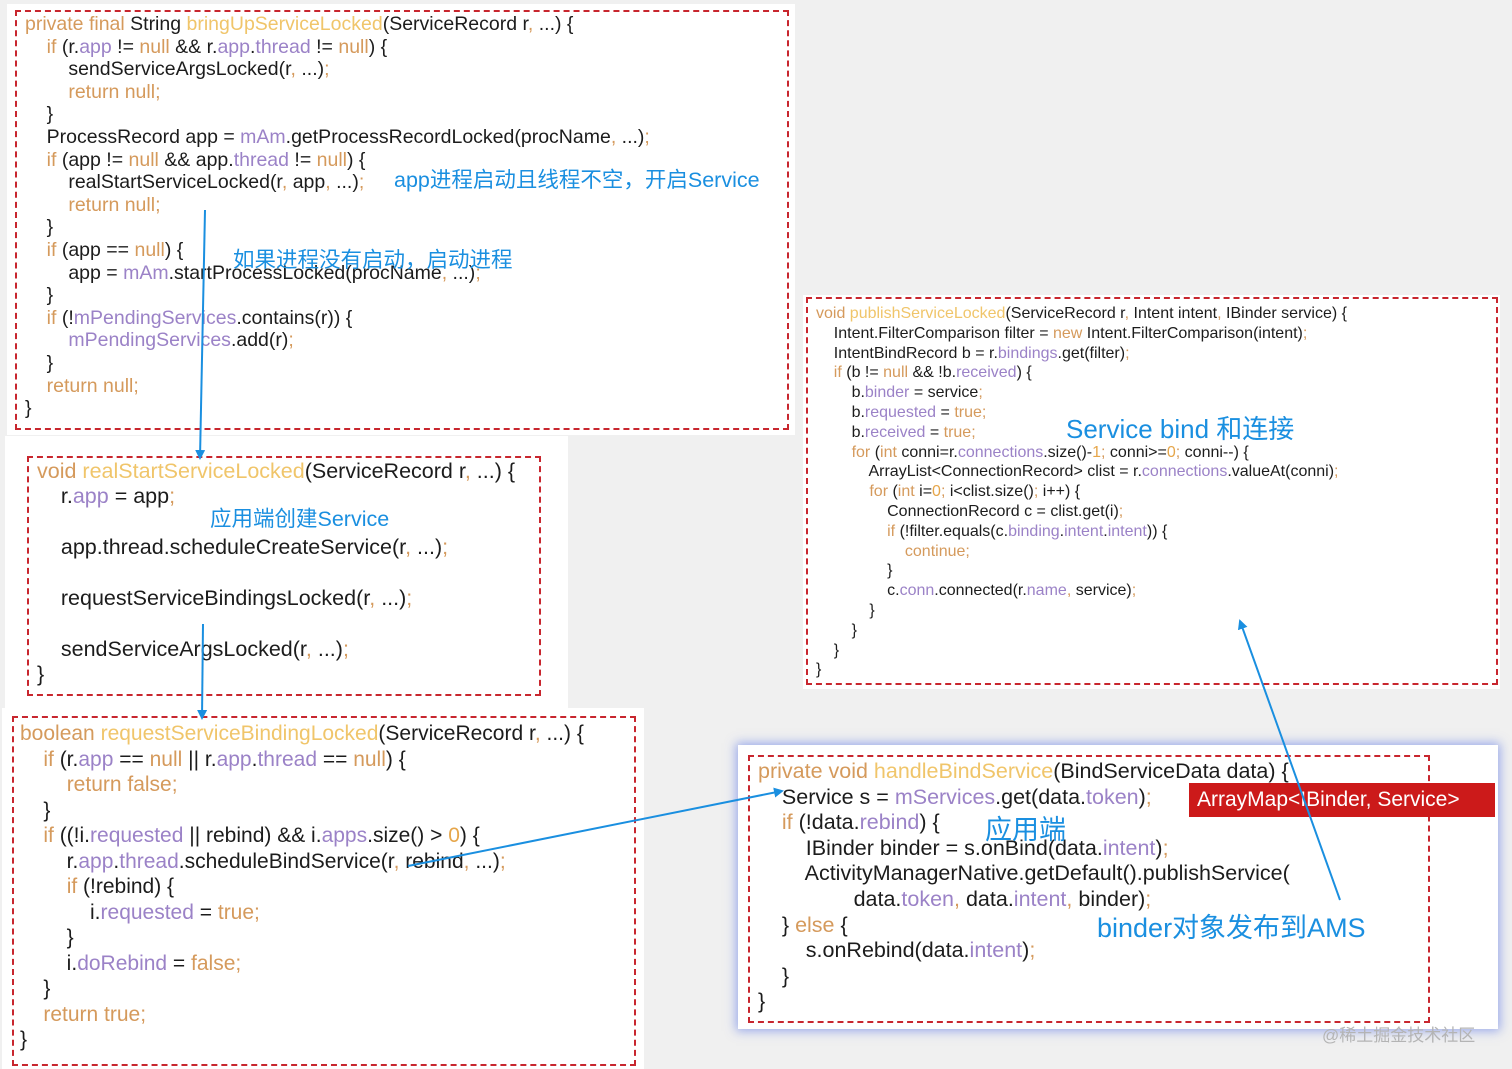  Describe the element at coordinates (1065, 313) in the screenshot. I see `code-token: (ServiceRecord r` at that location.